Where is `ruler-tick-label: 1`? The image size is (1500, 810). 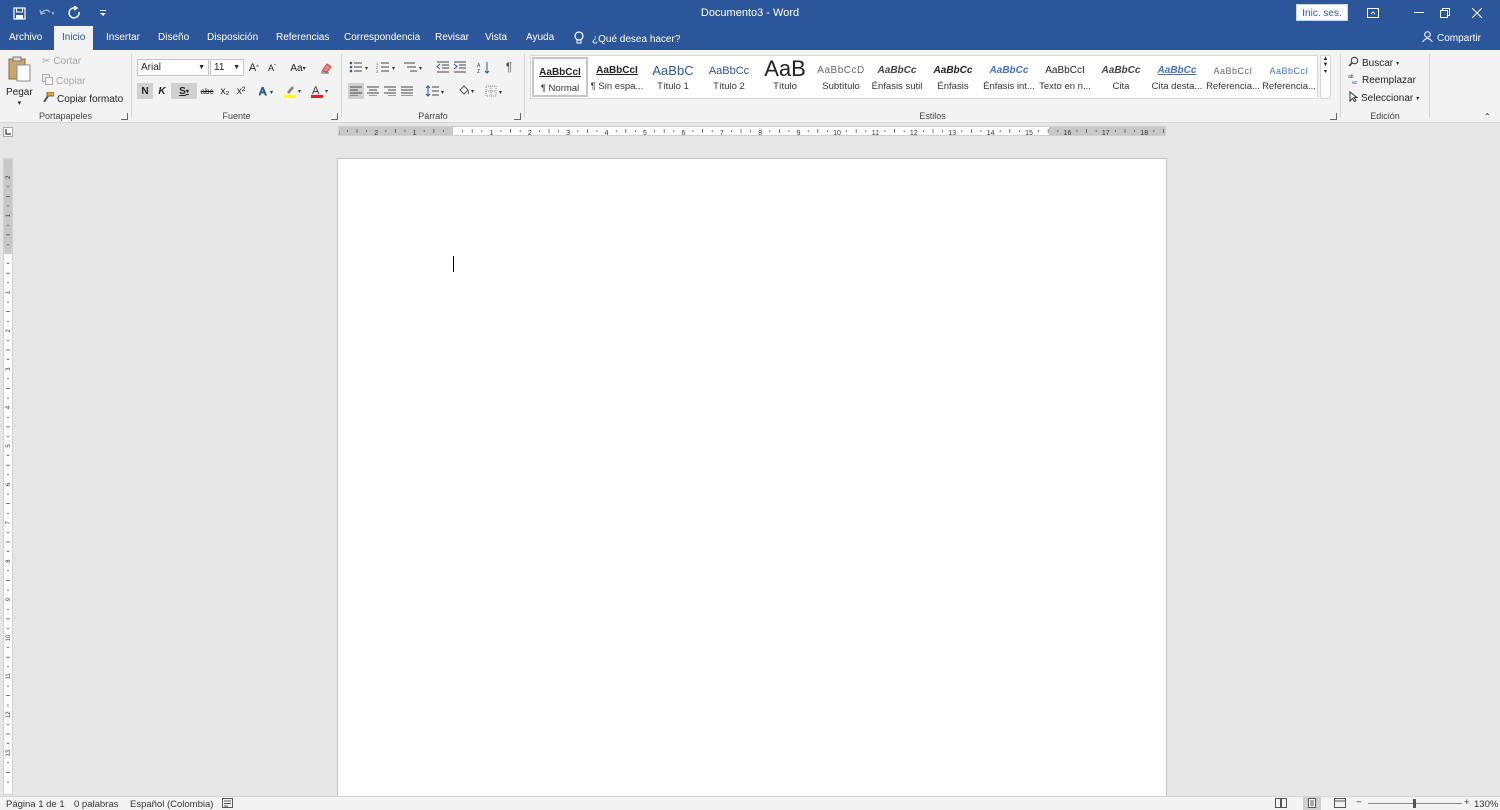
ruler-tick-label: 1 is located at coordinates (9, 292).